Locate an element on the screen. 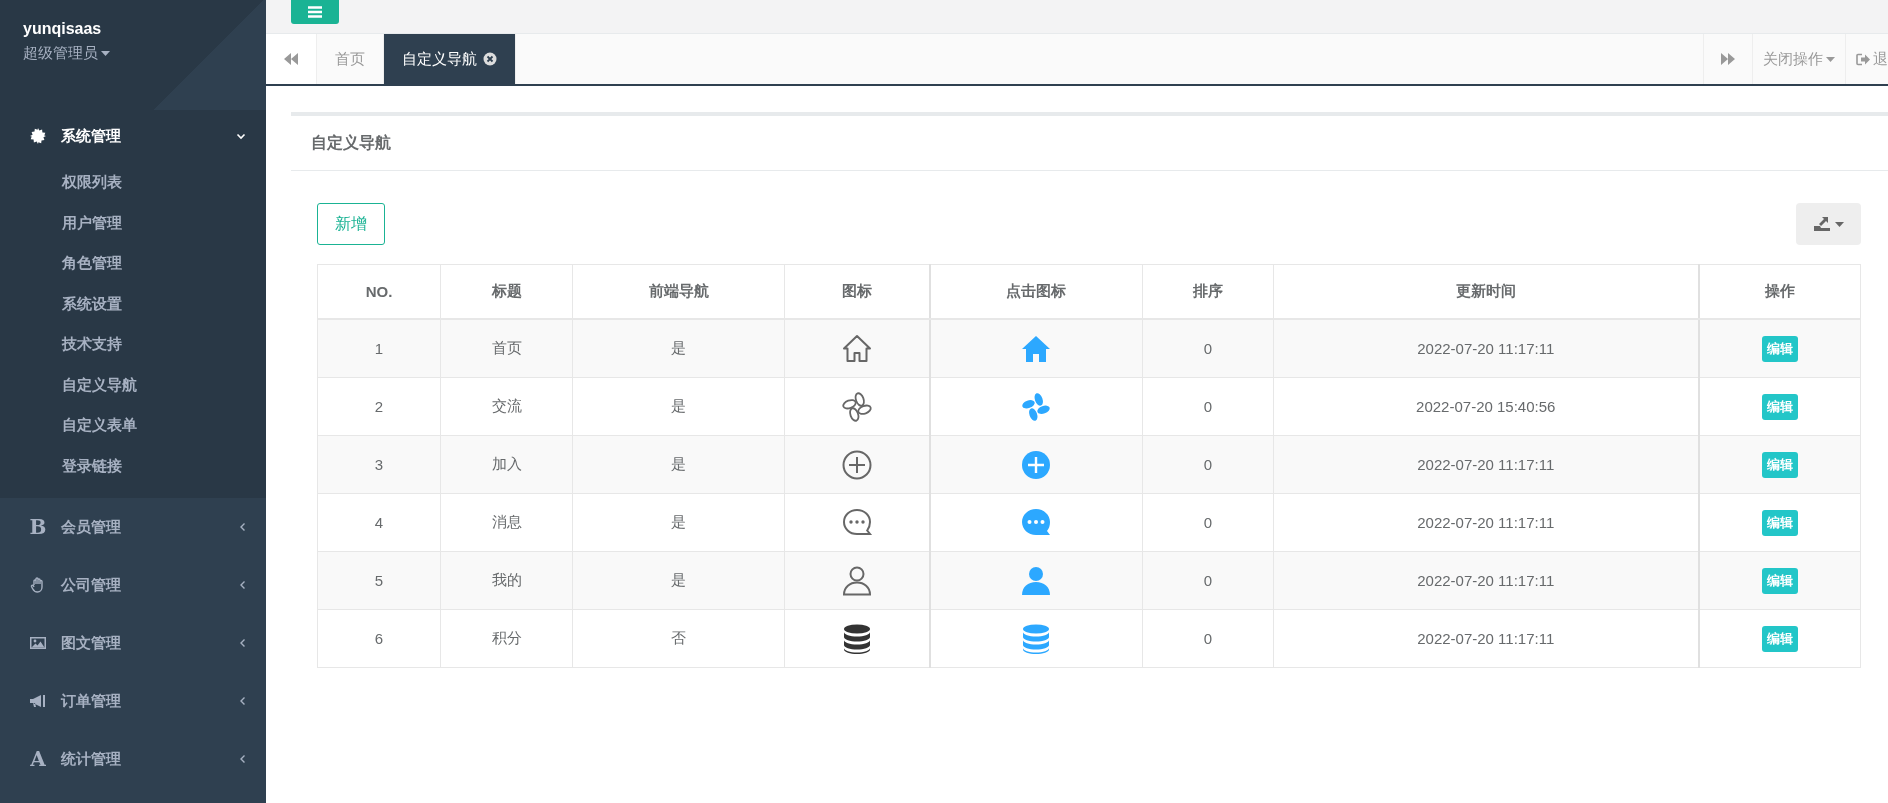  menu-group: 订单管理 is located at coordinates (133, 701).